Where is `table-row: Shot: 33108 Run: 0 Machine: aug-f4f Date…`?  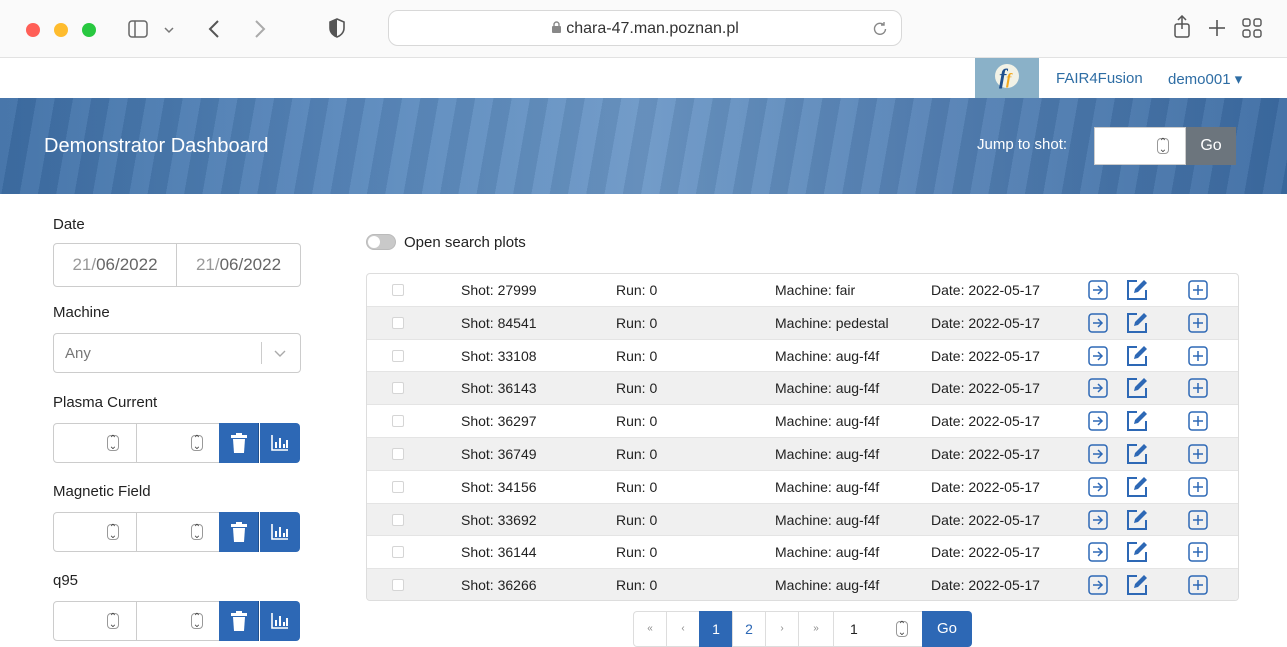 table-row: Shot: 33108 Run: 0 Machine: aug-f4f Date… is located at coordinates (802, 356).